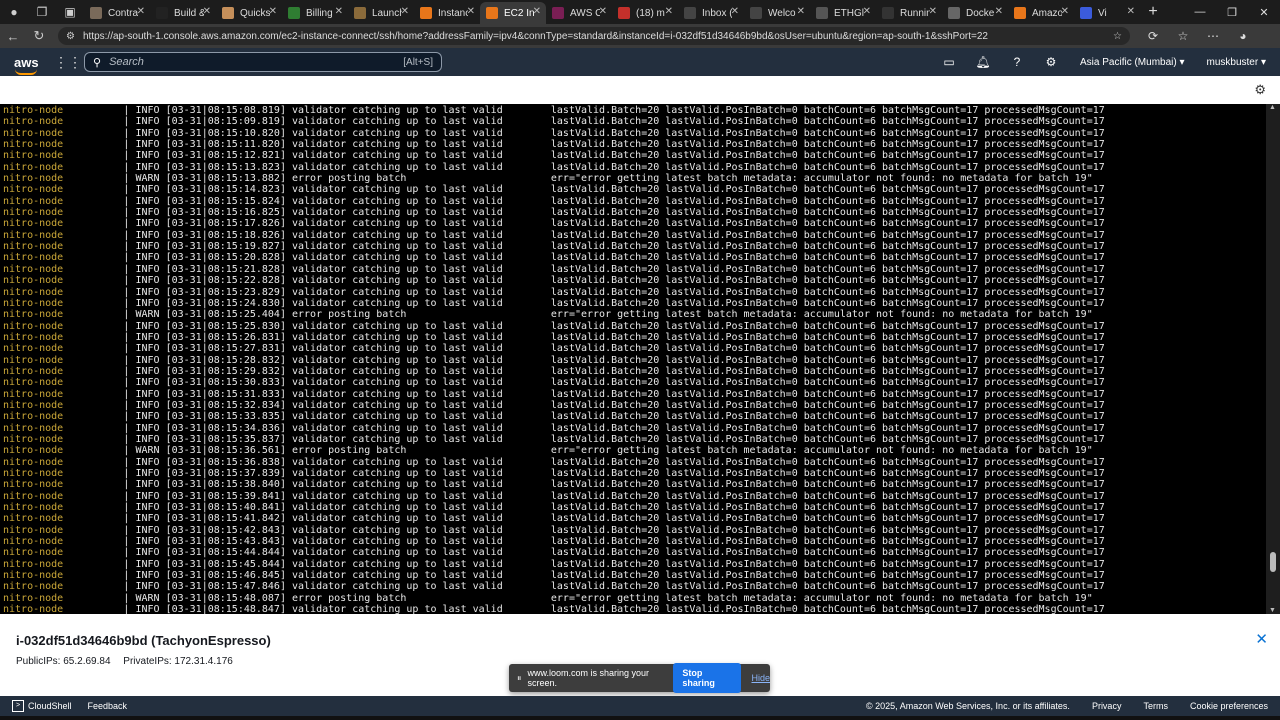 This screenshot has height=720, width=1280. What do you see at coordinates (263, 62) in the screenshot?
I see `search-input: ⚲ Search [Alt+S]` at bounding box center [263, 62].